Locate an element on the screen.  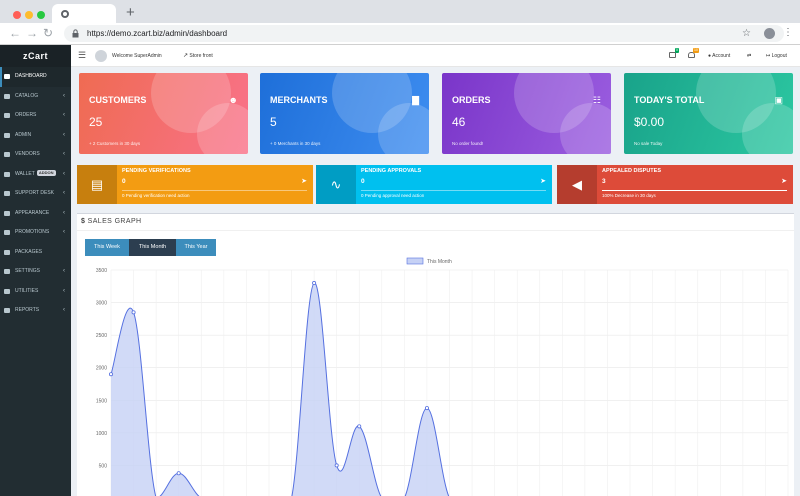
progress-fill is located at coordinates (694, 190).